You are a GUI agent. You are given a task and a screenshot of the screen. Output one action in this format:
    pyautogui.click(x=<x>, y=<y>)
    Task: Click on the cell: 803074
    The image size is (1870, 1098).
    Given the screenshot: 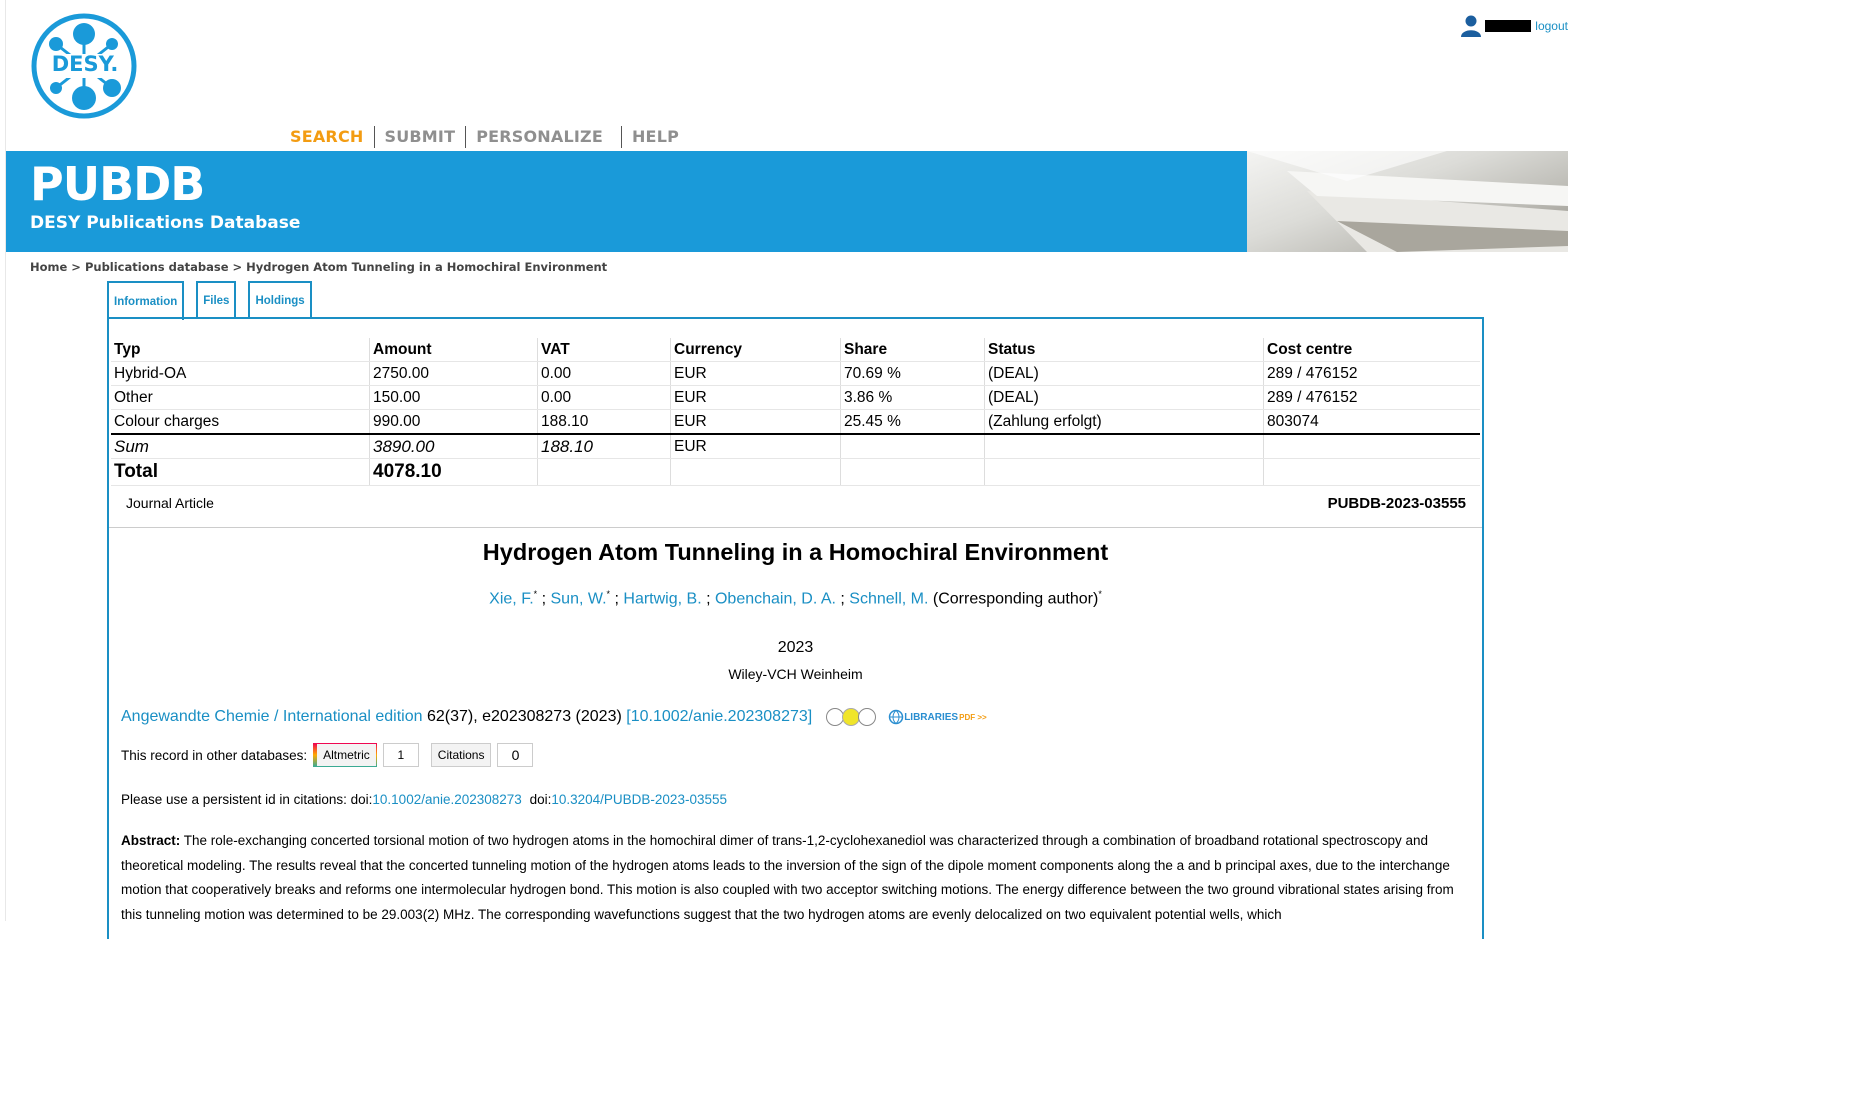 What is the action you would take?
    pyautogui.click(x=1371, y=422)
    